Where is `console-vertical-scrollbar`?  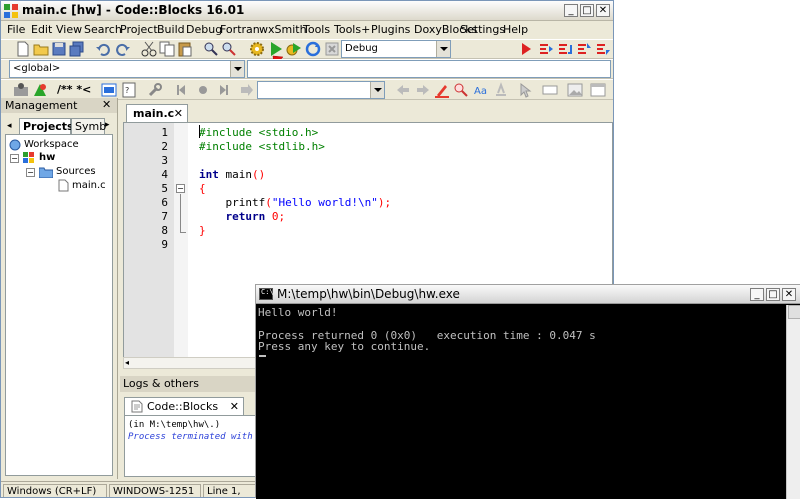 console-vertical-scrollbar is located at coordinates (793, 402).